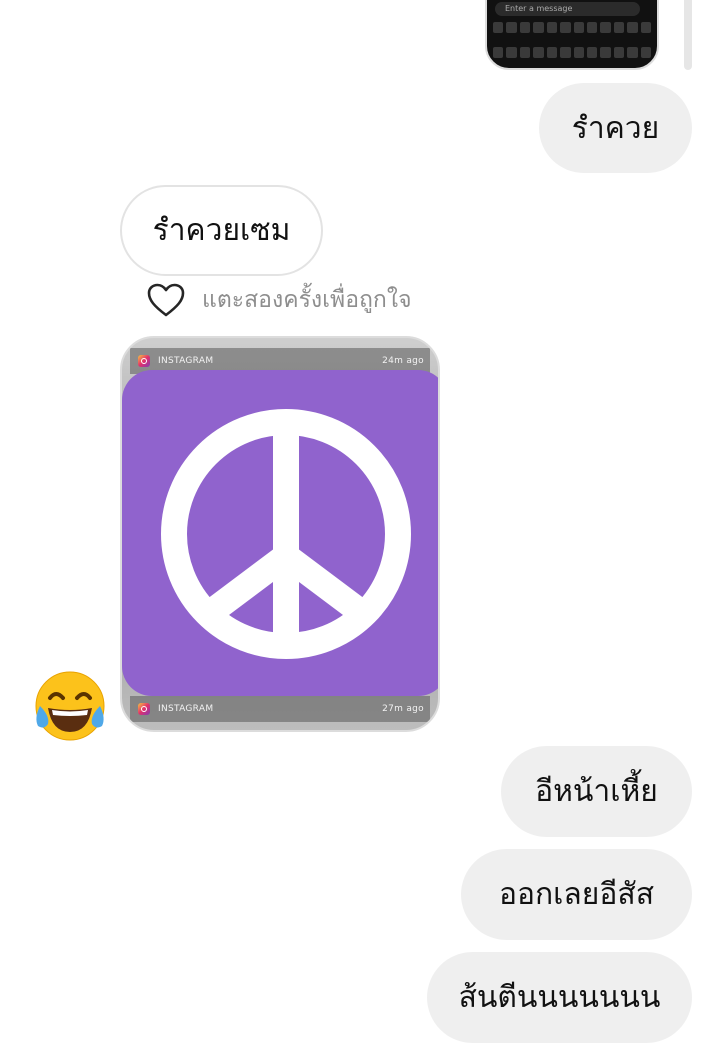  What do you see at coordinates (572, 45) in the screenshot?
I see `keyboard-preview` at bounding box center [572, 45].